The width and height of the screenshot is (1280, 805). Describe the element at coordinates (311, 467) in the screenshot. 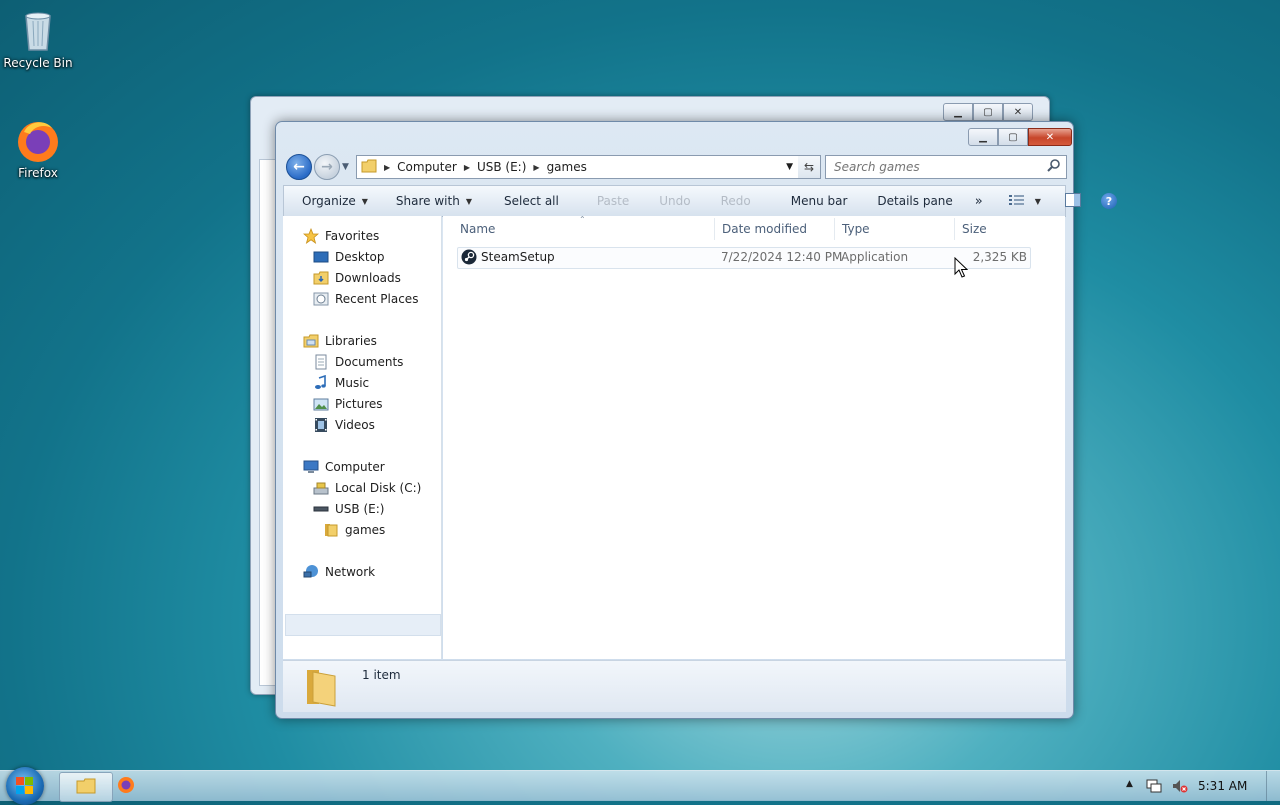

I see `computer-icon` at that location.